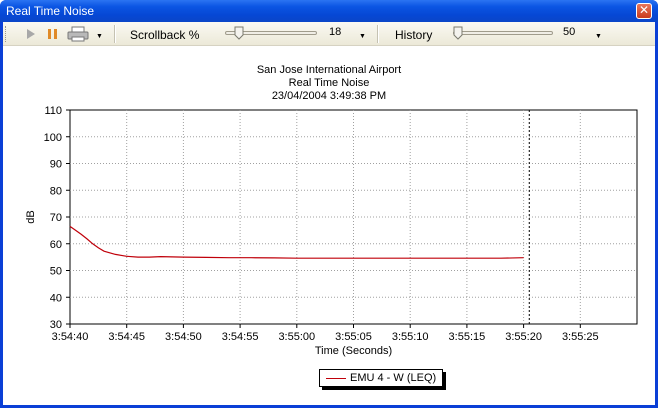  Describe the element at coordinates (56, 245) in the screenshot. I see `y-tick-label: 60` at that location.